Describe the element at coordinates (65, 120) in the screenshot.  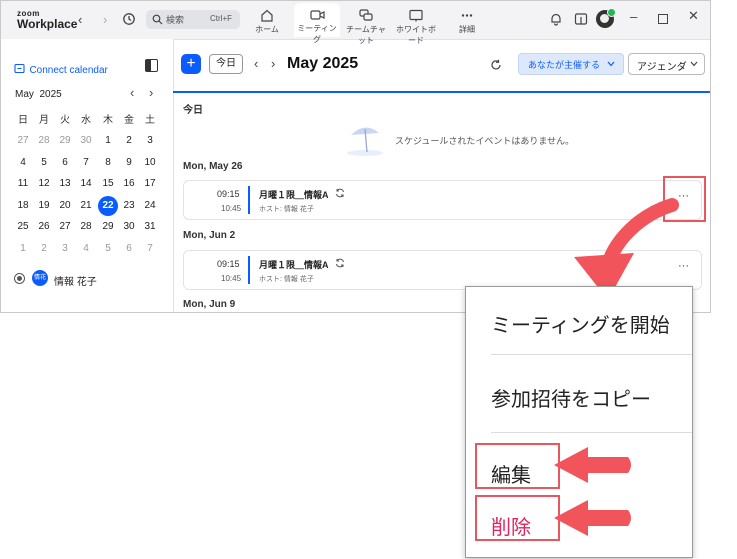
I see `weekday-label: 火` at that location.